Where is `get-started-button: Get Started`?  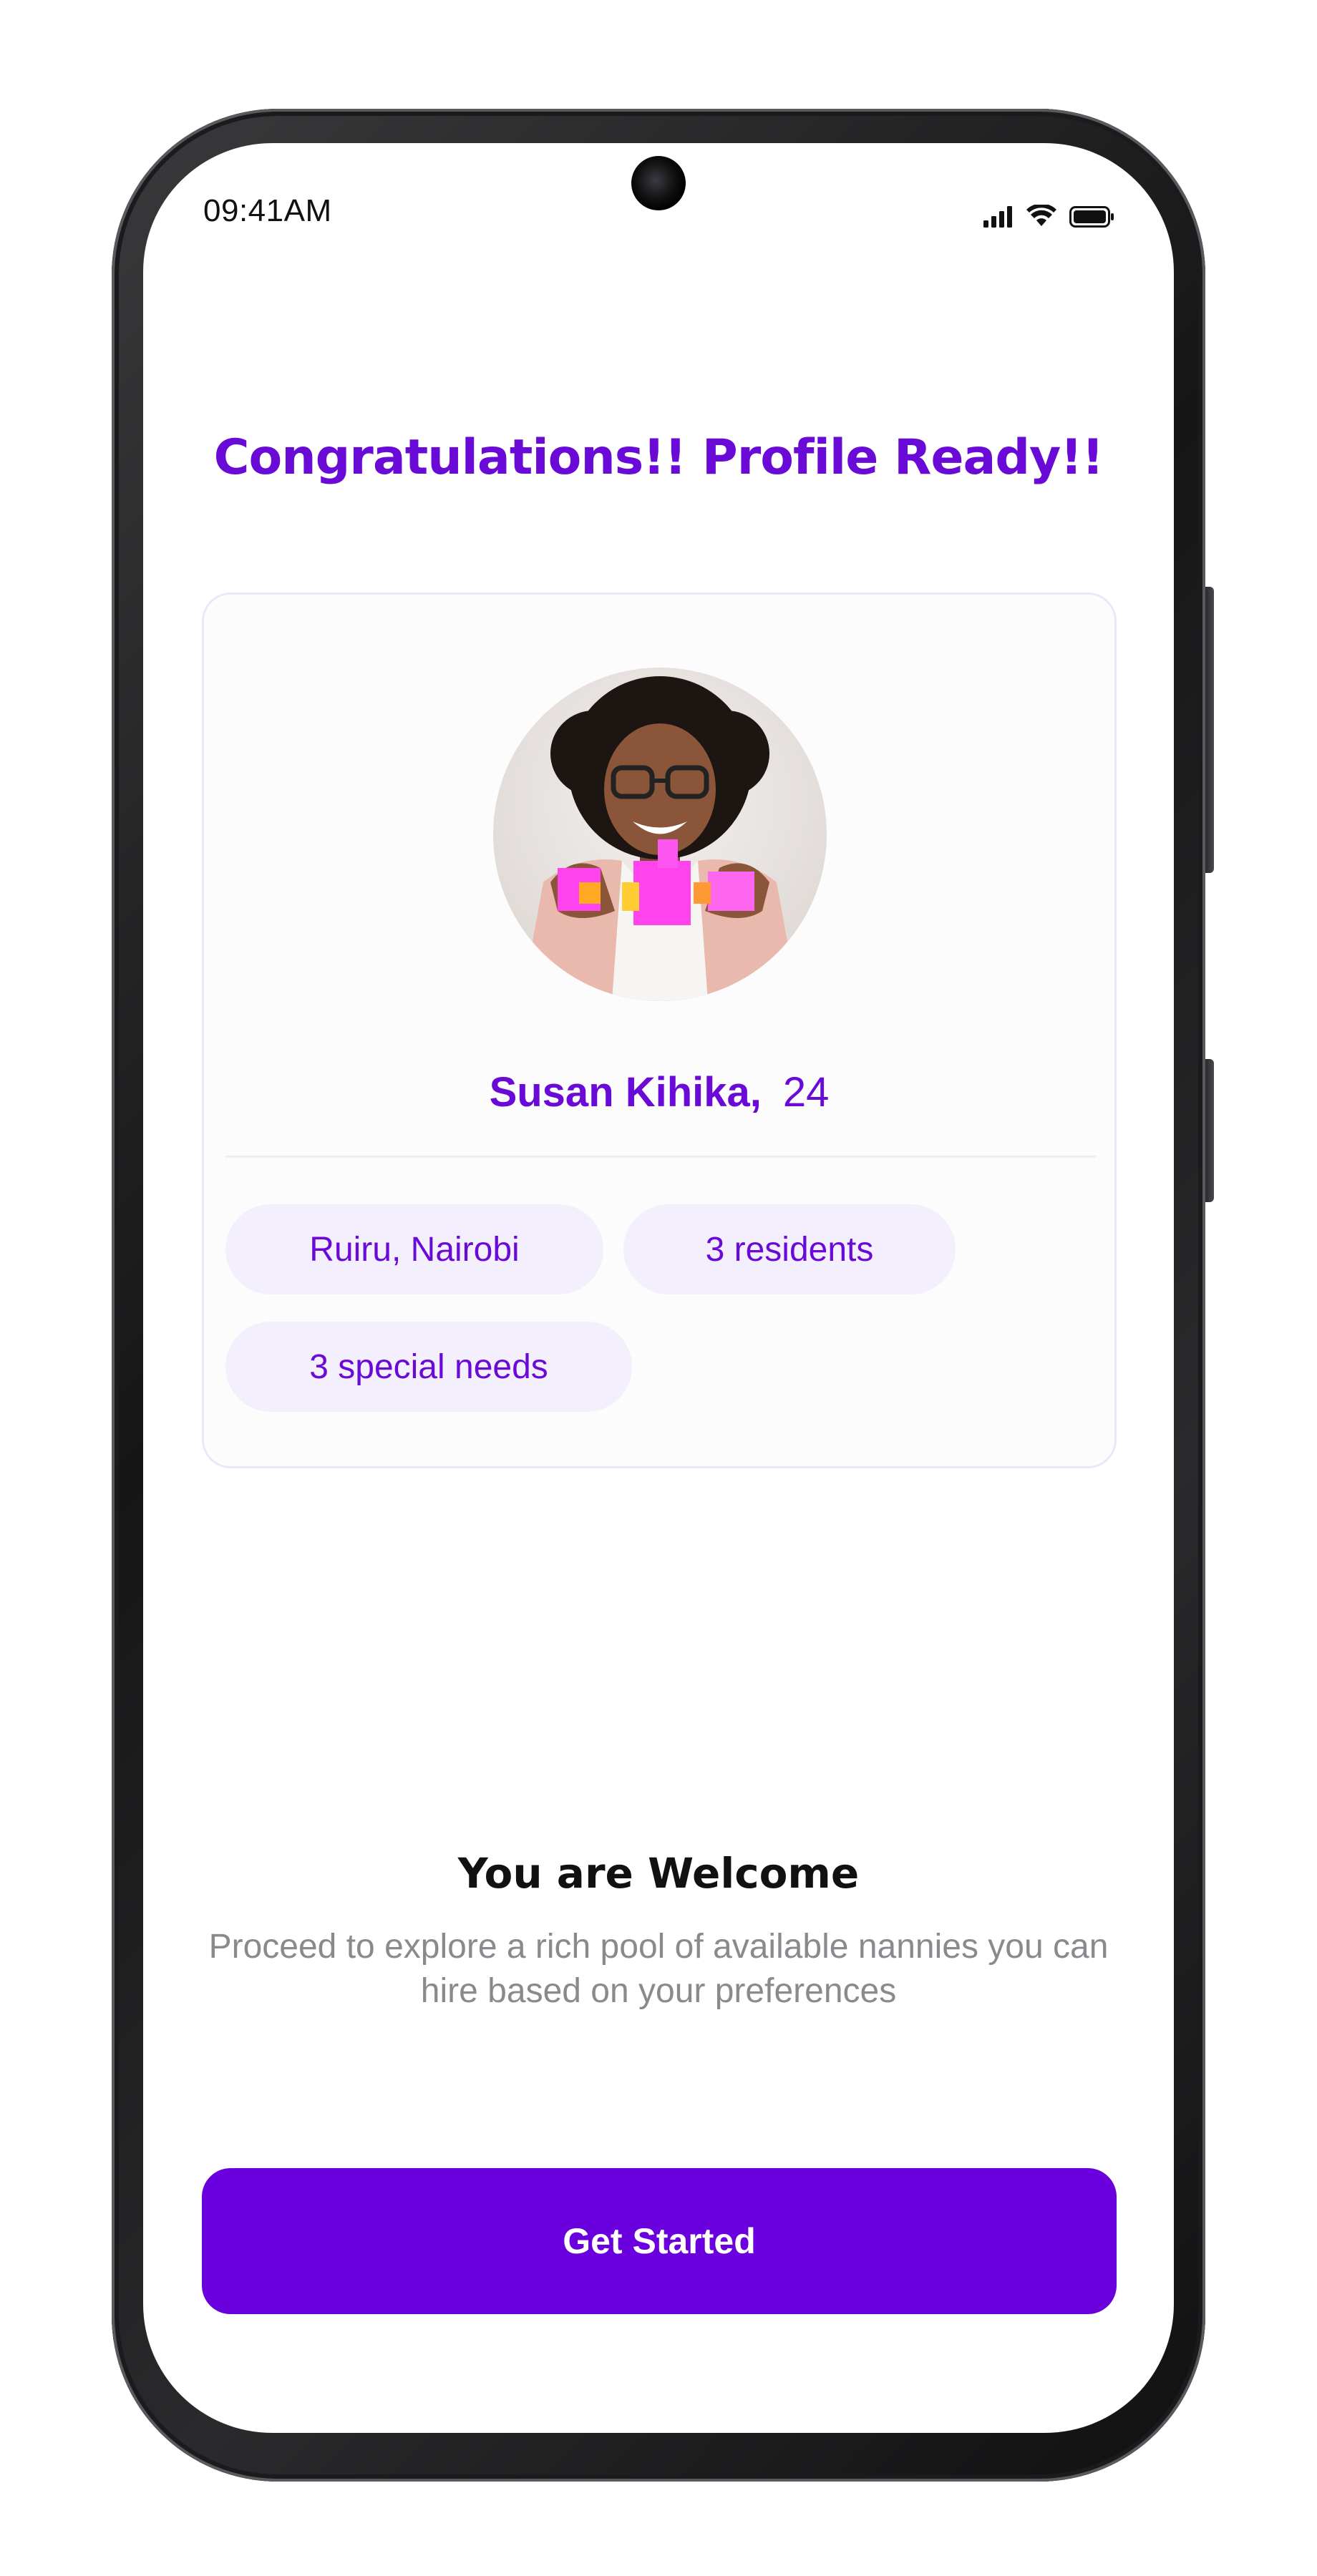
get-started-button: Get Started is located at coordinates (659, 2241).